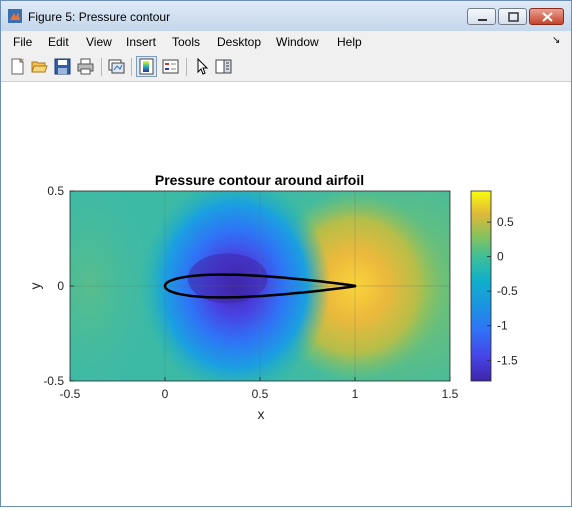 Image resolution: width=572 pixels, height=511 pixels. I want to click on colorbar-tick-label: -1, so click(502, 326).